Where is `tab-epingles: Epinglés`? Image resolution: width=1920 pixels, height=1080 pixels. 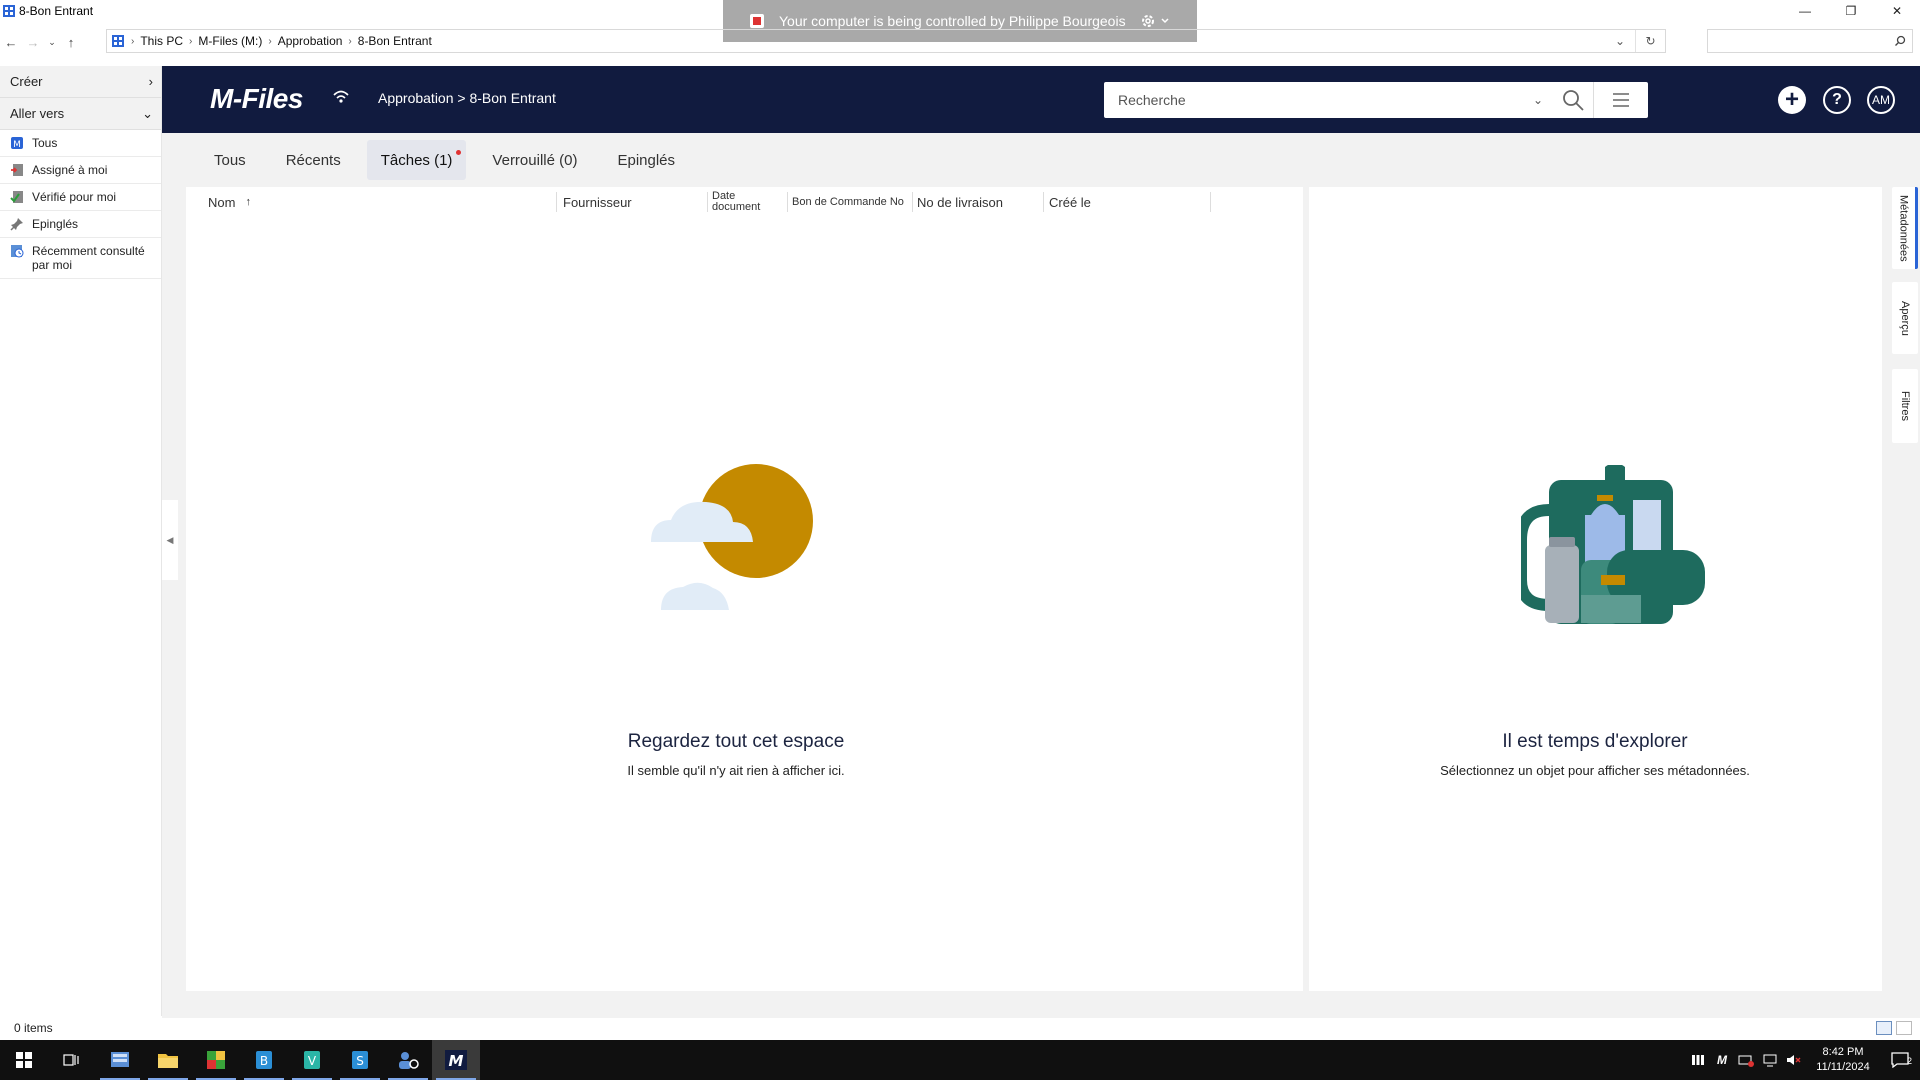
tab-epingles: Epinglés is located at coordinates (646, 160).